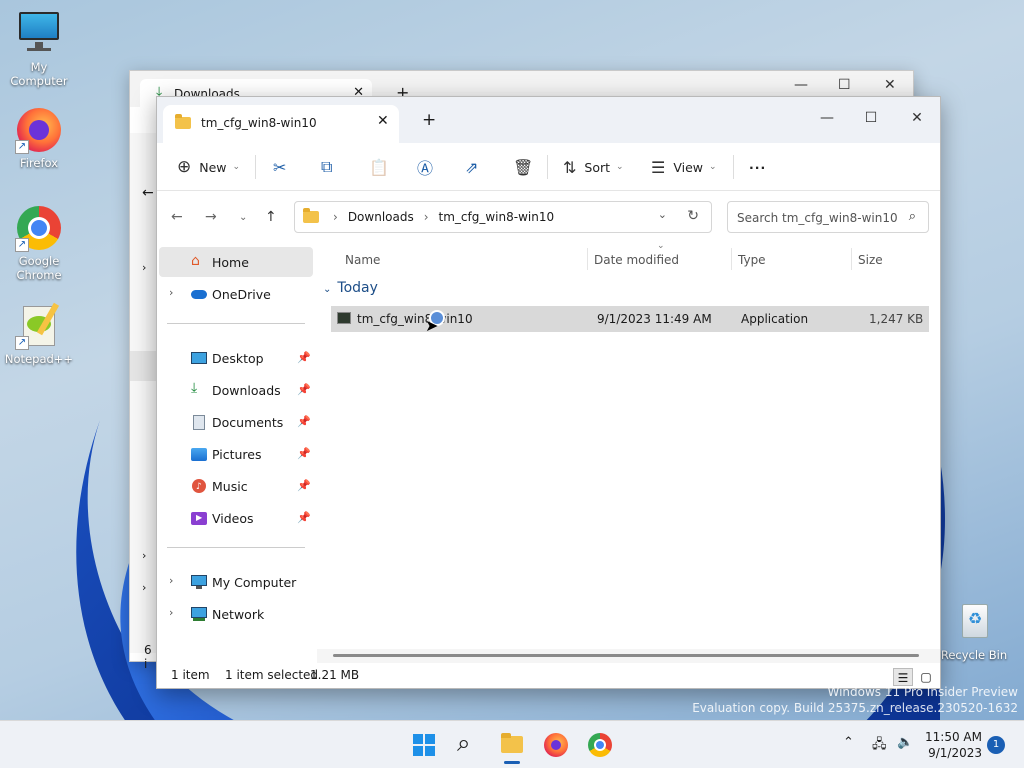 The width and height of the screenshot is (1024, 768). I want to click on sidebar-item-label: Downloads, so click(246, 390).